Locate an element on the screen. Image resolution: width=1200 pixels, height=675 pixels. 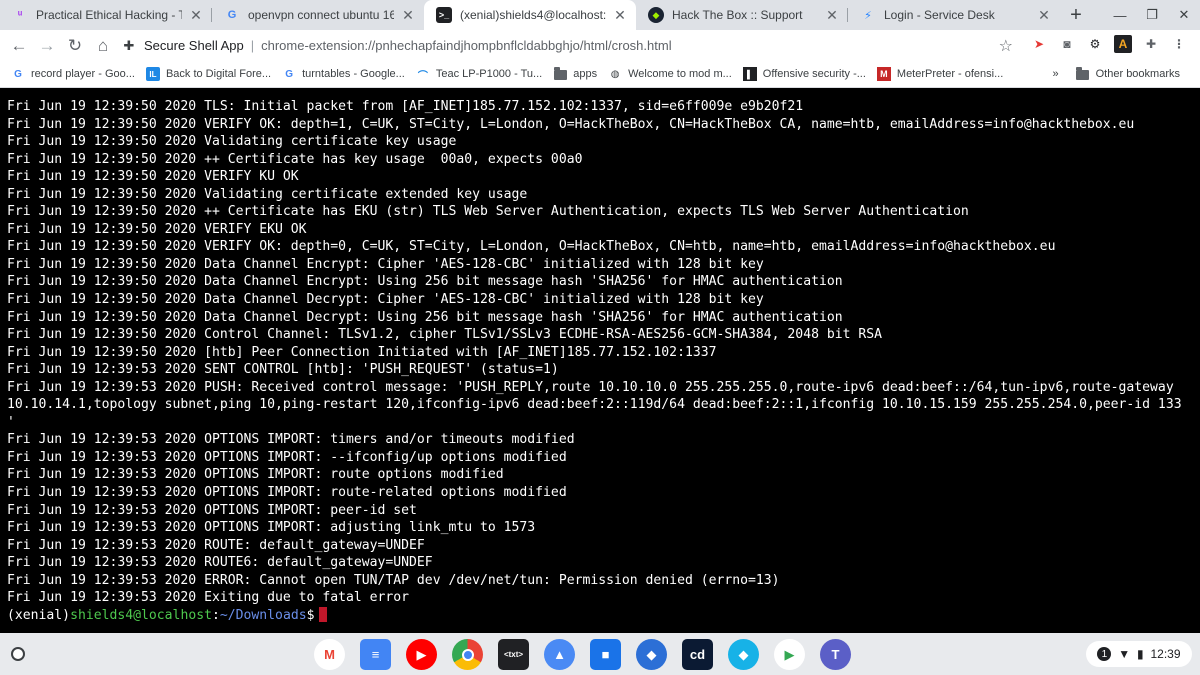
gear-icon: ⚙ is located at coordinates (1095, 44).